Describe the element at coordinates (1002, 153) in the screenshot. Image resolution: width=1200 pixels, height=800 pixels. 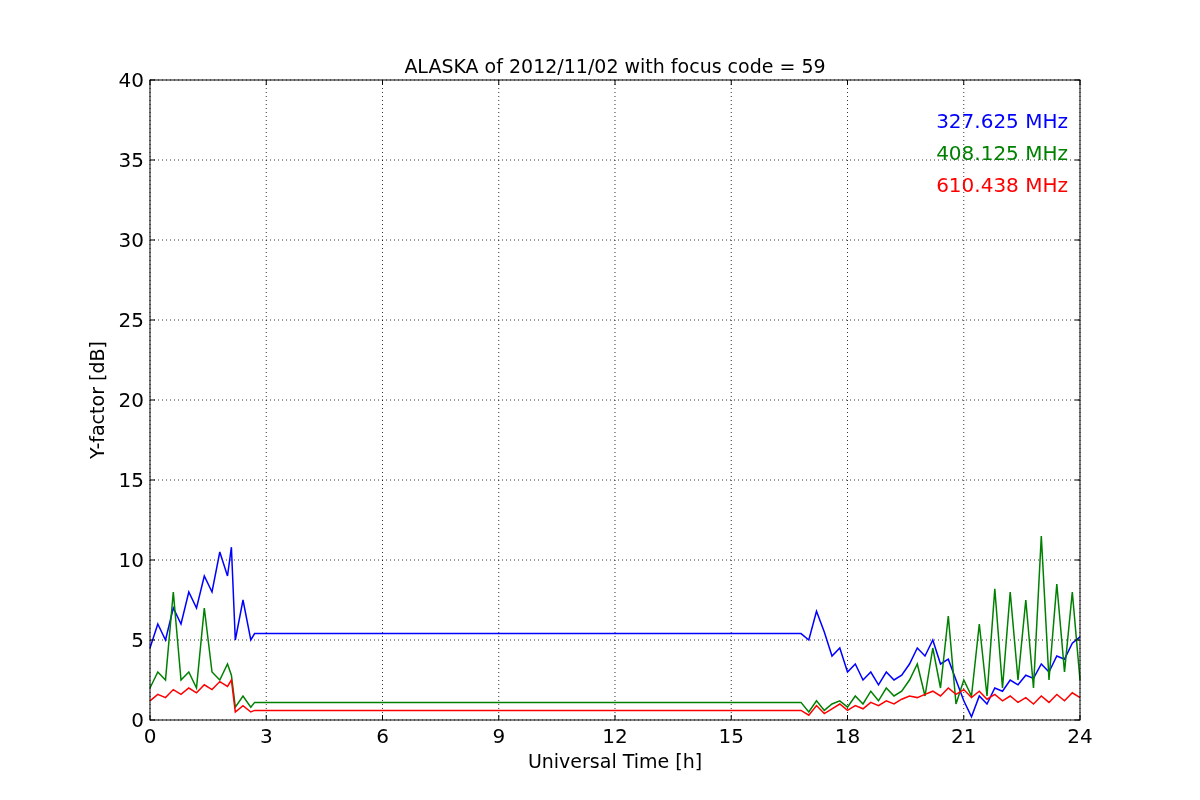
I see `legend-label: 408.125 MHz` at that location.